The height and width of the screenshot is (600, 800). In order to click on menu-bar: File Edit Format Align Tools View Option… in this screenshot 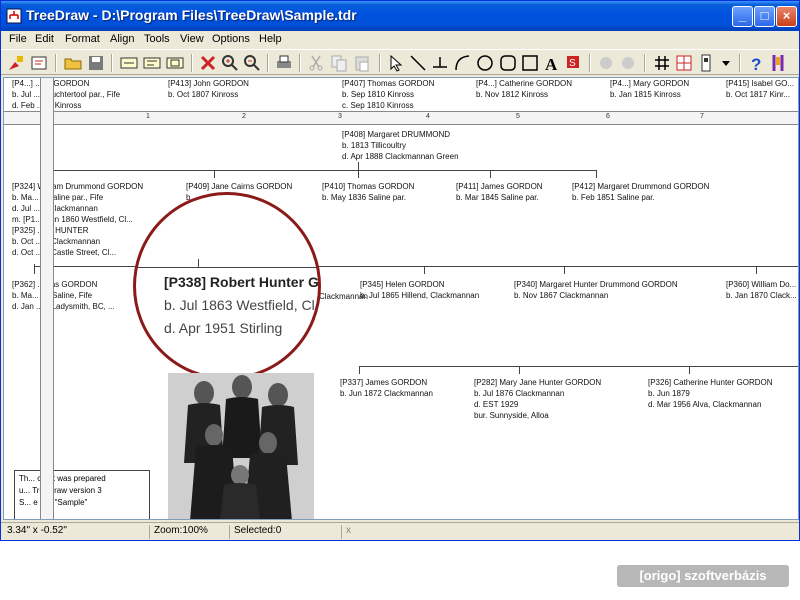, I will do `click(400, 40)`.